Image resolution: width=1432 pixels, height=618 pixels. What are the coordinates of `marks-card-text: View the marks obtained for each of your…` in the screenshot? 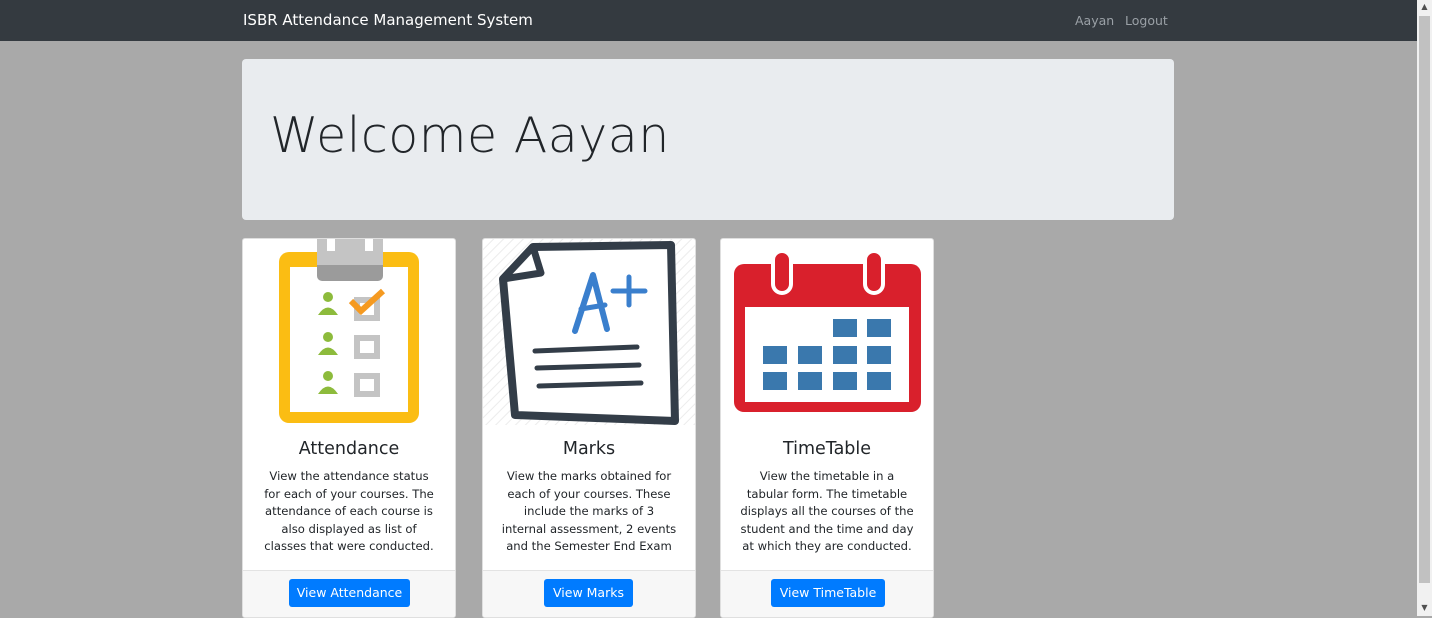 It's located at (589, 511).